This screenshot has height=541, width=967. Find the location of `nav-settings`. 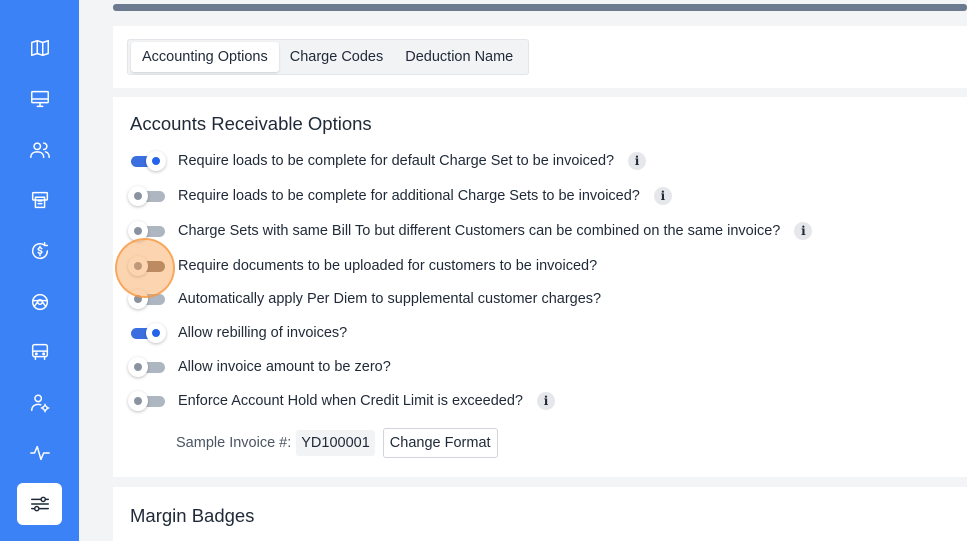

nav-settings is located at coordinates (39, 504).